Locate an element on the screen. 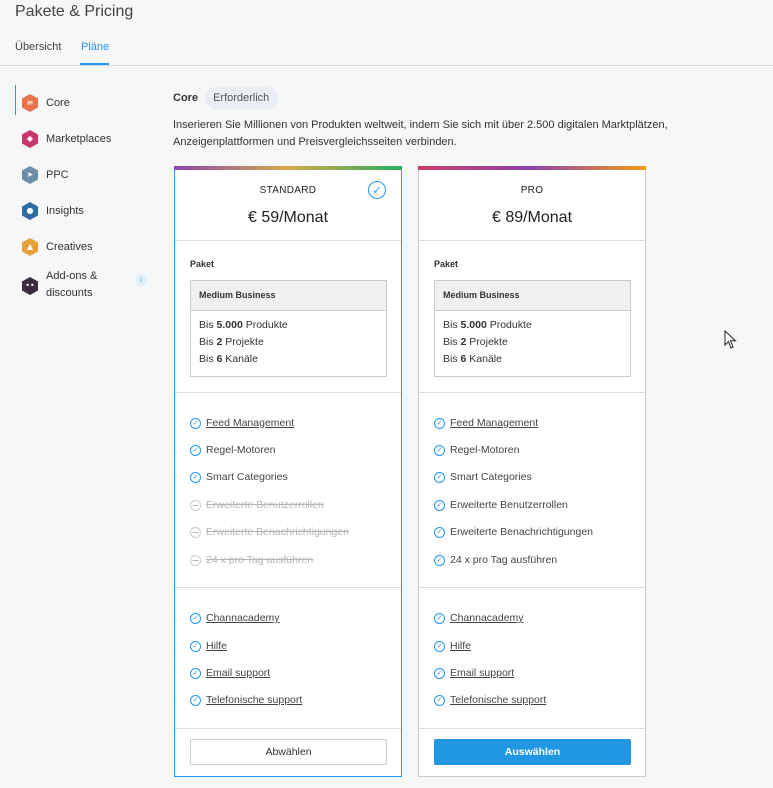 This screenshot has width=773, height=788. sidebar-item-label: Marketplaces is located at coordinates (79, 138).